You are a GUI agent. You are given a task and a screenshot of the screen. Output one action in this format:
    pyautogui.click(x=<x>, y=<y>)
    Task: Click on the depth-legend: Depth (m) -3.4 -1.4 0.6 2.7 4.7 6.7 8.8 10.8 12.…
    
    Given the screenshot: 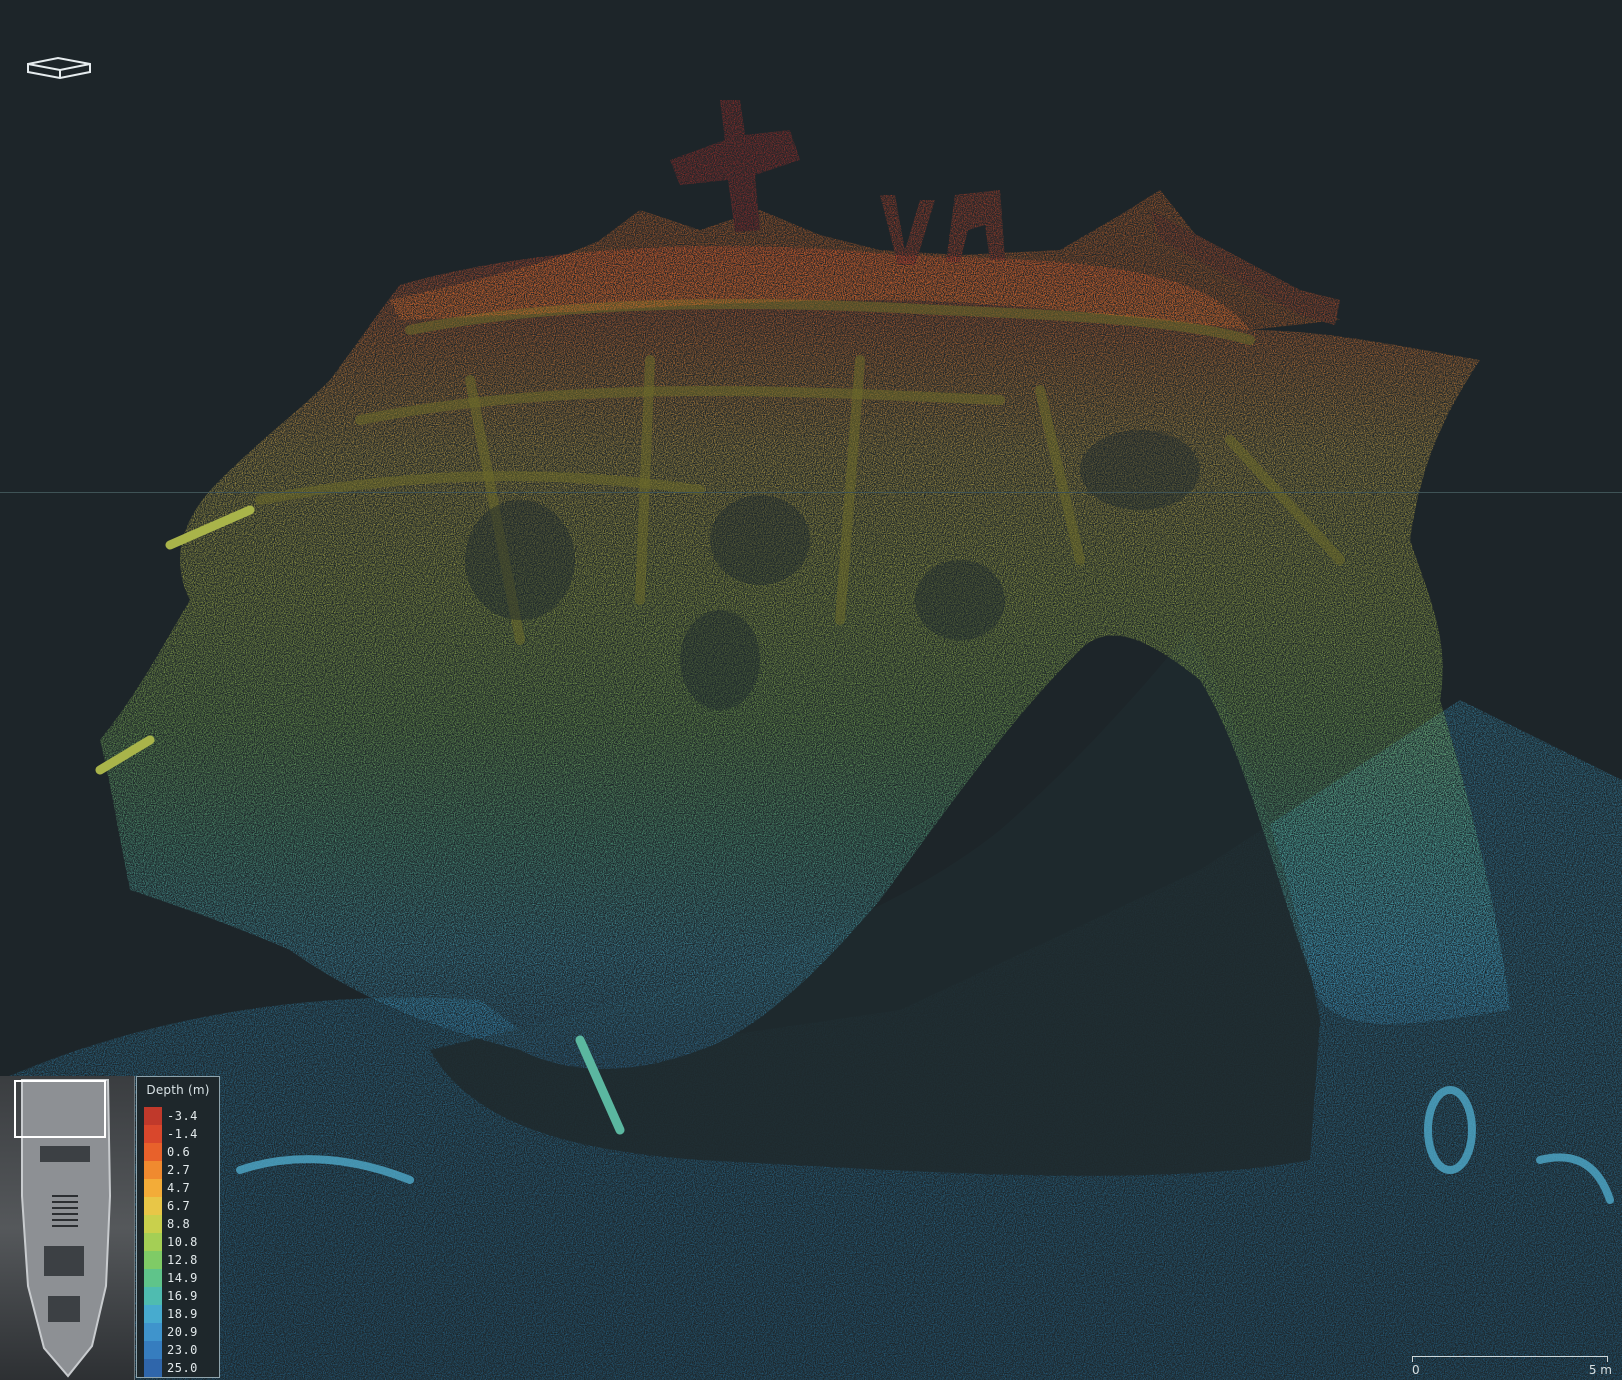 What is the action you would take?
    pyautogui.click(x=178, y=1227)
    